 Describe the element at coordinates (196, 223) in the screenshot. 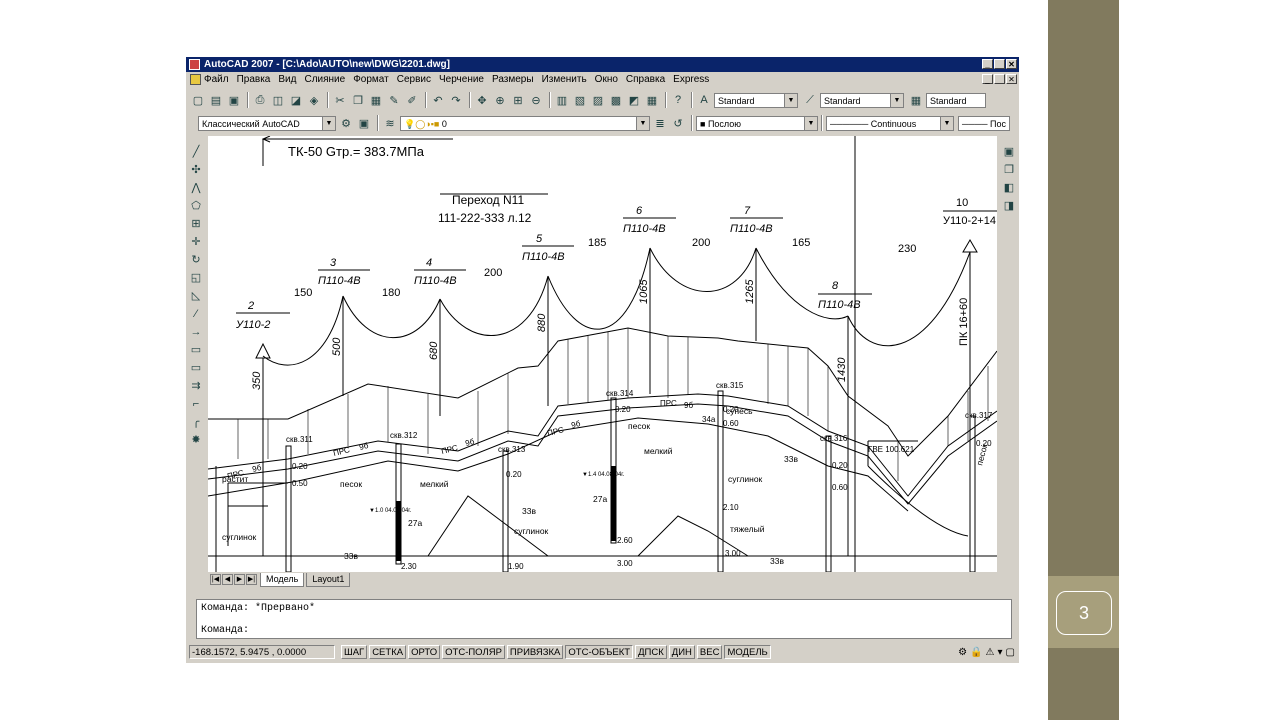

I see `array-icon: ⊞` at that location.